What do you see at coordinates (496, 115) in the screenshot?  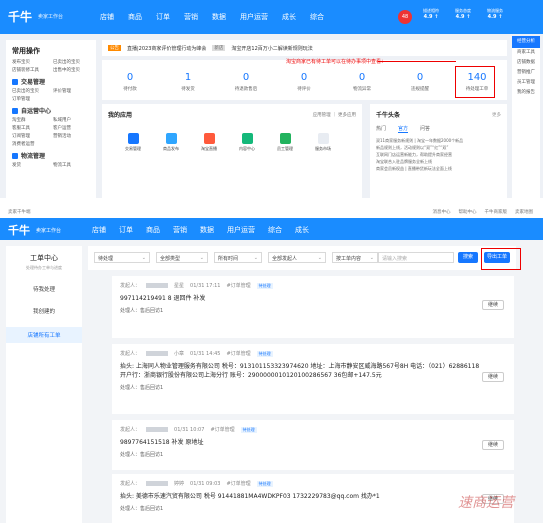 I see `more-link: 更多` at bounding box center [496, 115].